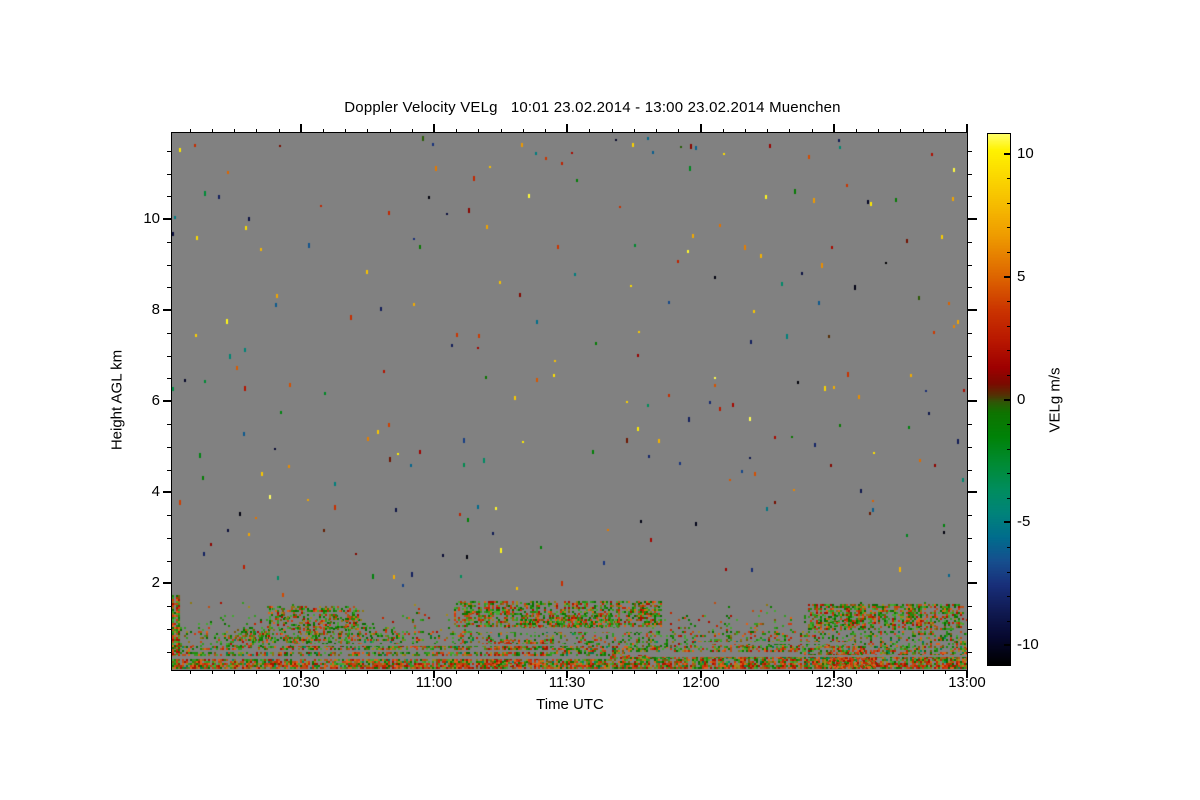 The image size is (1200, 800). What do you see at coordinates (570, 704) in the screenshot?
I see `x-axis-title: Time UTC` at bounding box center [570, 704].